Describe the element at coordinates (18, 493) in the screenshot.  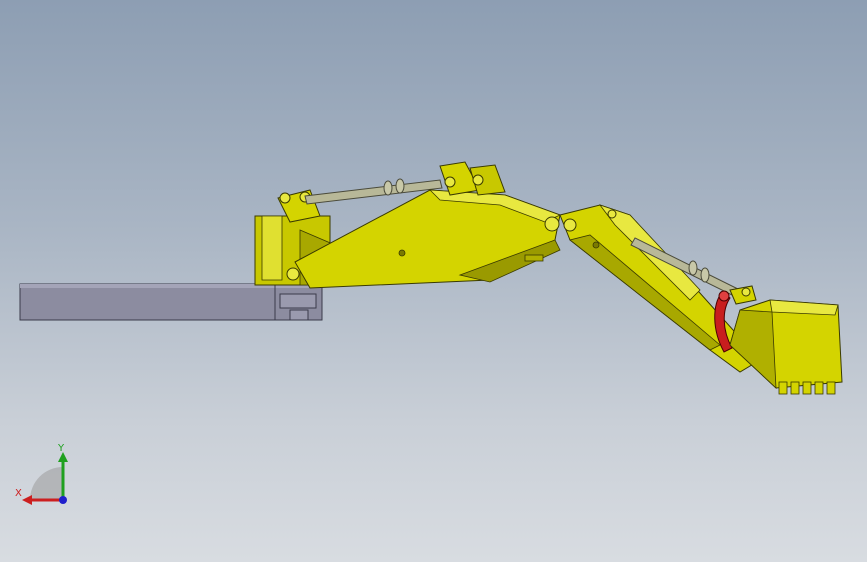
I see `x-axis-label: X` at that location.